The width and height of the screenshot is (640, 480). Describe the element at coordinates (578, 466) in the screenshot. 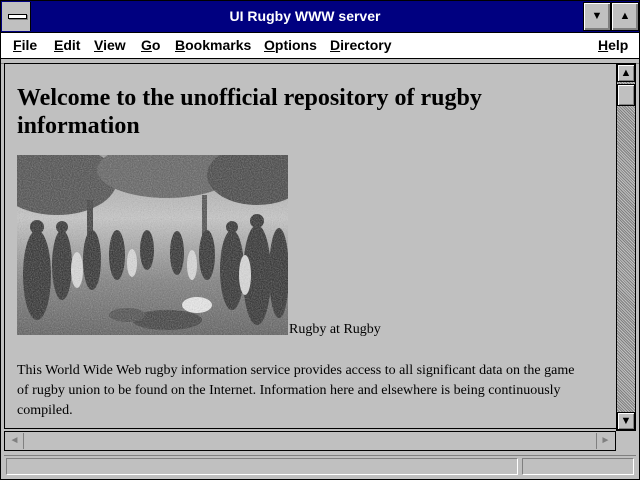

I see `status-progress-field` at that location.